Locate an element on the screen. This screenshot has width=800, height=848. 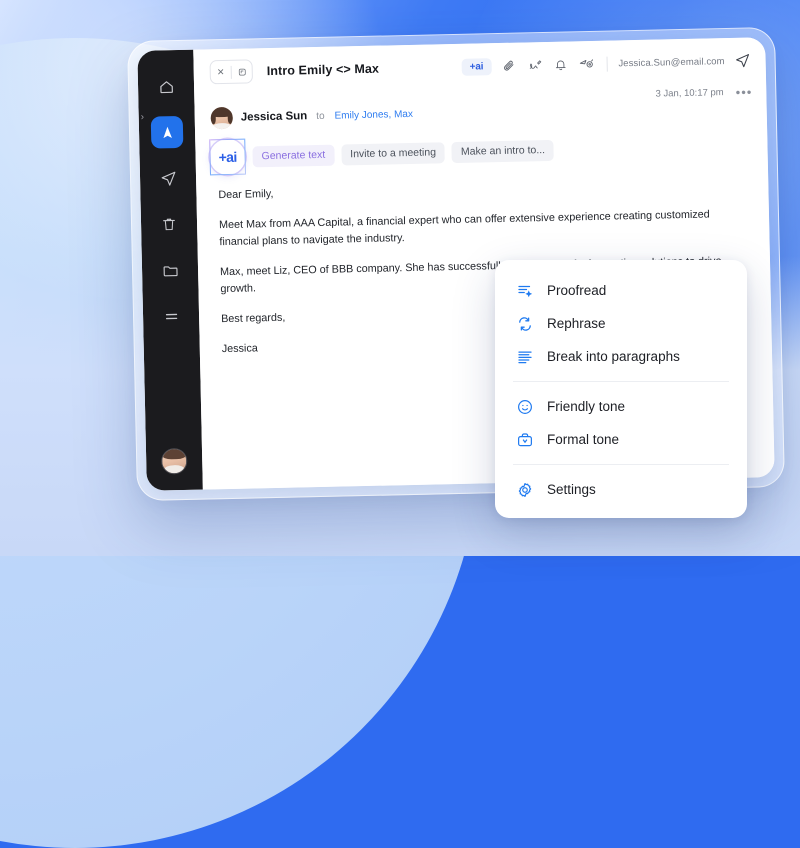
sidebar: › is located at coordinates (170, 270).